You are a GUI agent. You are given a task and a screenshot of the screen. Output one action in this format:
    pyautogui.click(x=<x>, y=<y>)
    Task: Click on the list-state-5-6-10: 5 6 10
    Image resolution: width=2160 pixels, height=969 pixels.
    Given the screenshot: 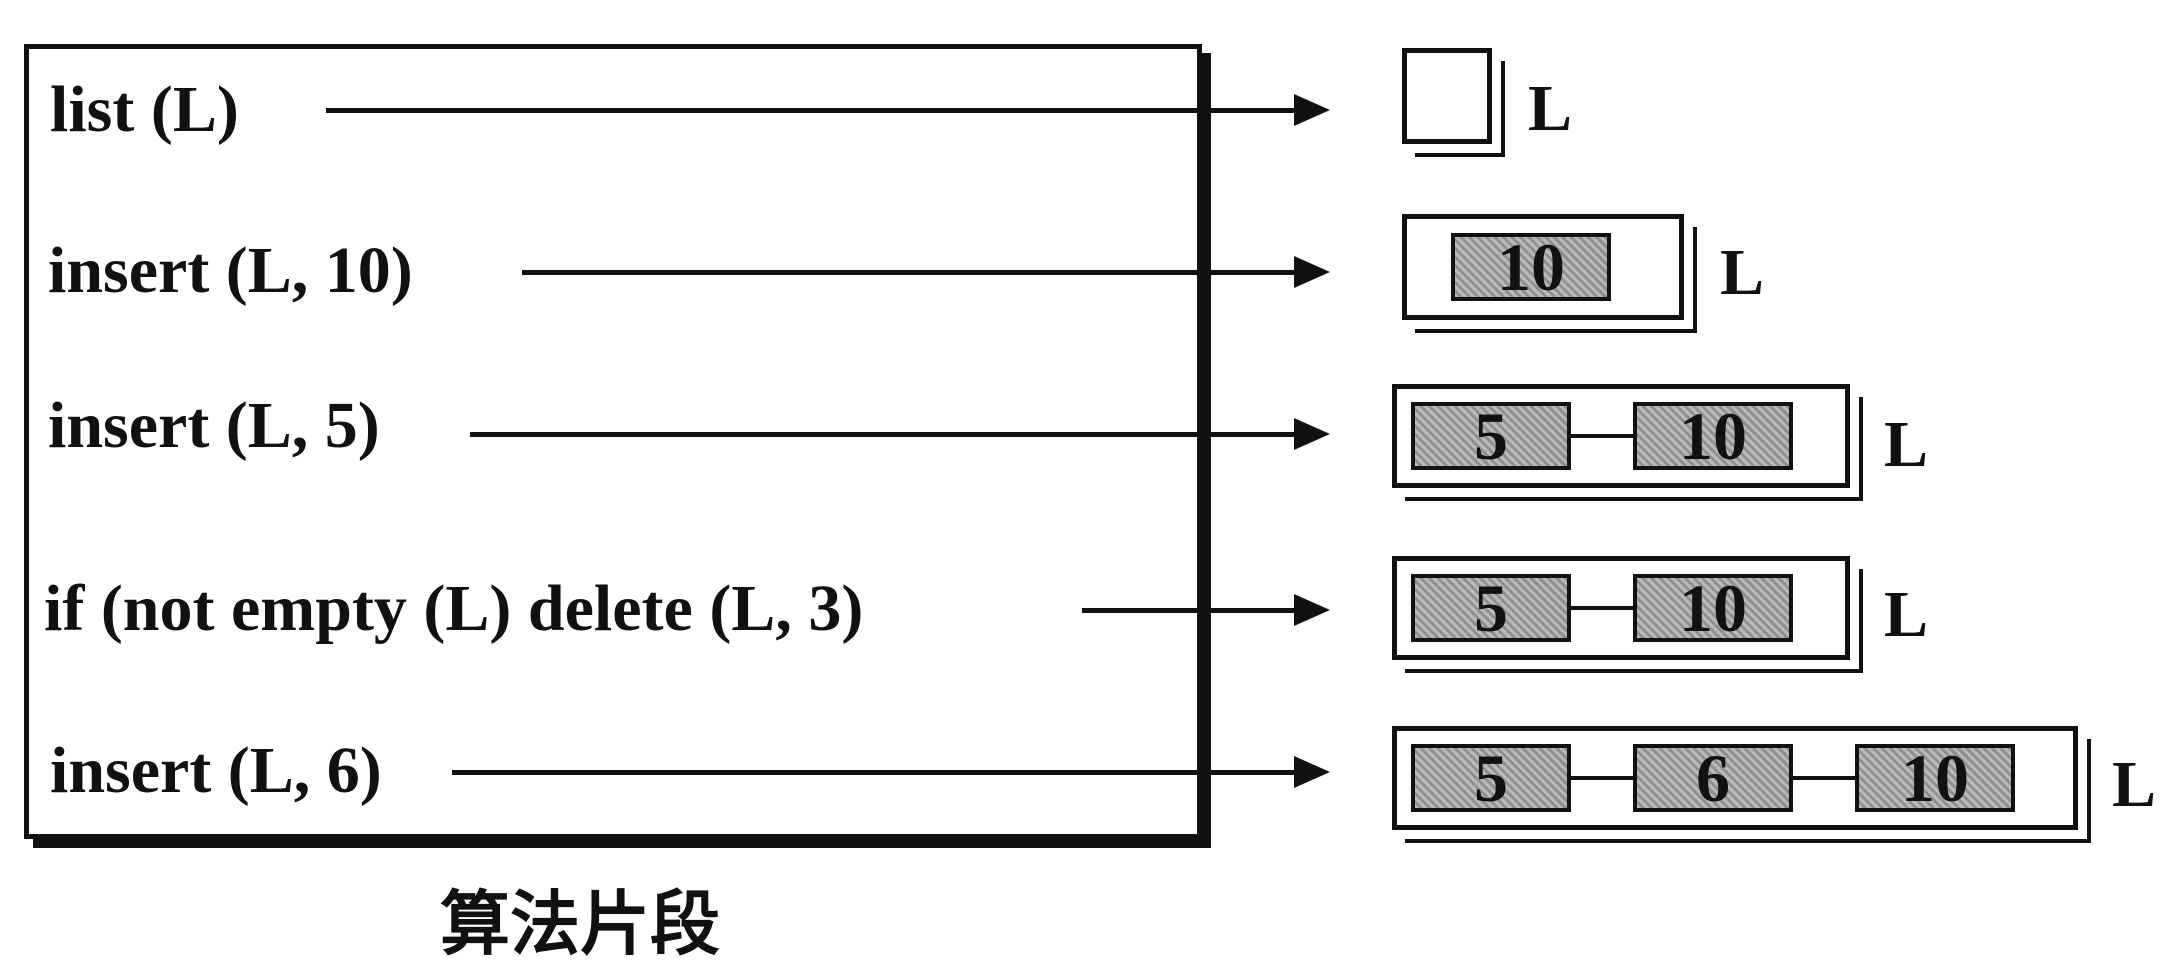 What is the action you would take?
    pyautogui.click(x=1735, y=778)
    